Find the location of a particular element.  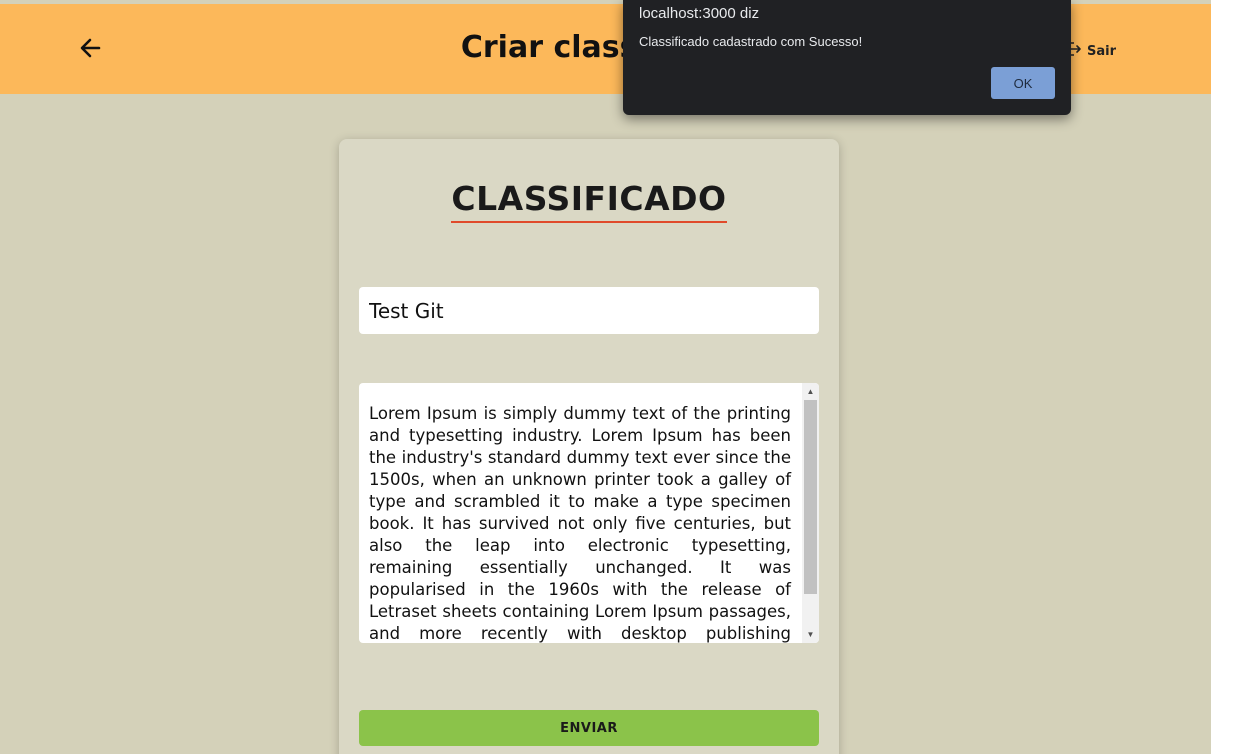

card-title-text: CLASSIFICADO is located at coordinates (589, 201).